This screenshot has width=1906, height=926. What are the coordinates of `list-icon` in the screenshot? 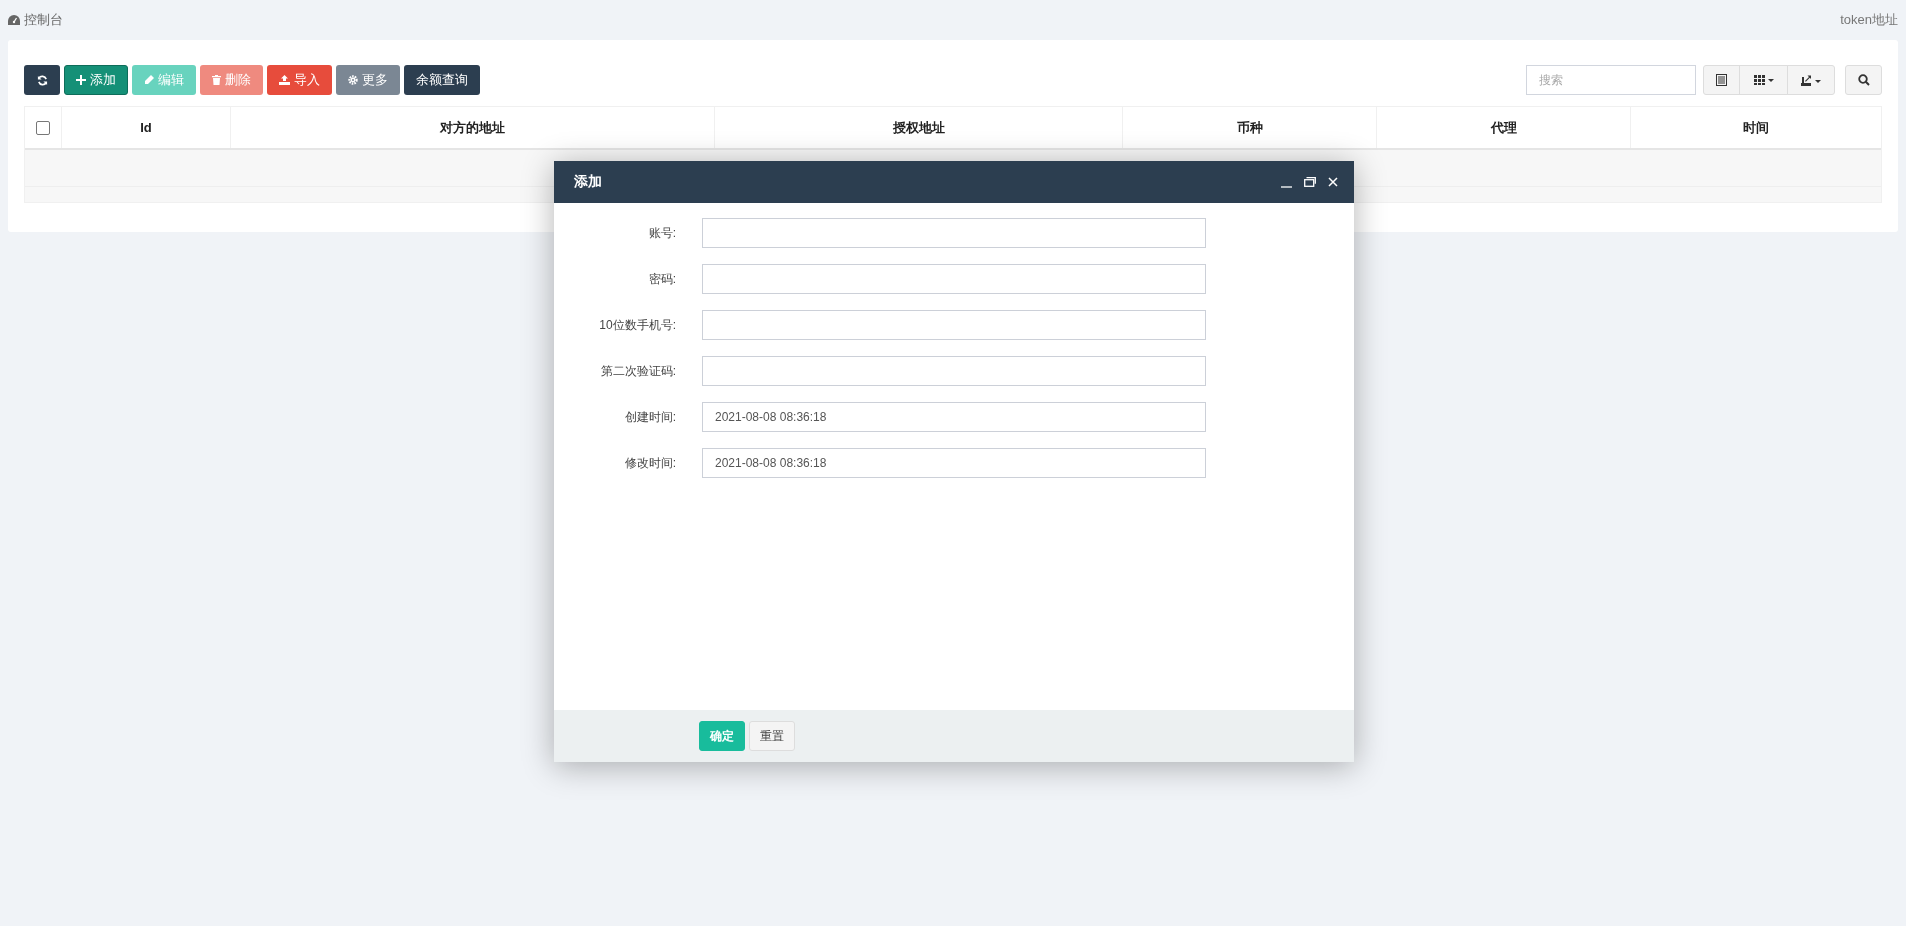 It's located at (1721, 80).